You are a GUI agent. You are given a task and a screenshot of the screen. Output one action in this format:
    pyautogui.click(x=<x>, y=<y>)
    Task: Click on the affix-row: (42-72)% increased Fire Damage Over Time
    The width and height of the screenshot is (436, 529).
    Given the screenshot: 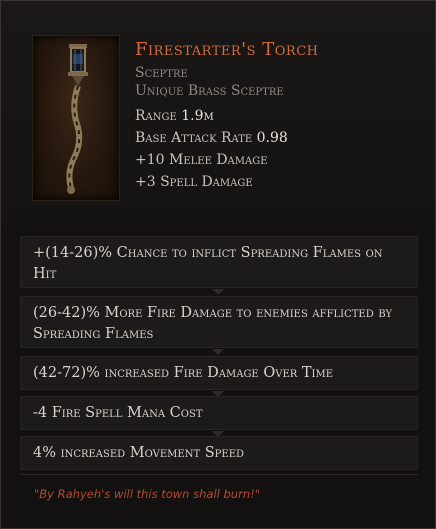 What is the action you would take?
    pyautogui.click(x=219, y=373)
    